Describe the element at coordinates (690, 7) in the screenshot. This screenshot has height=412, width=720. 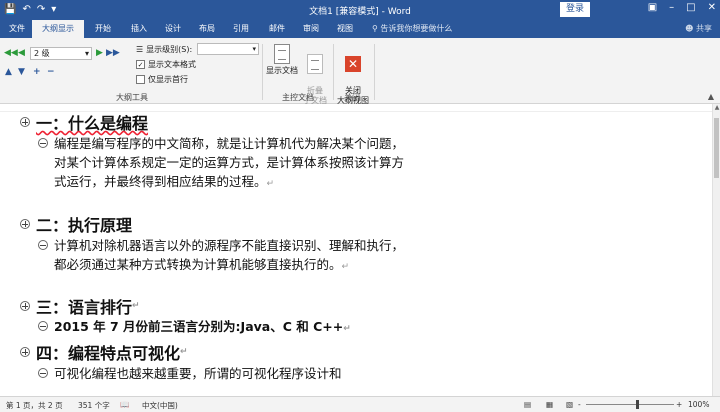
I see `maximize-icon: □` at that location.